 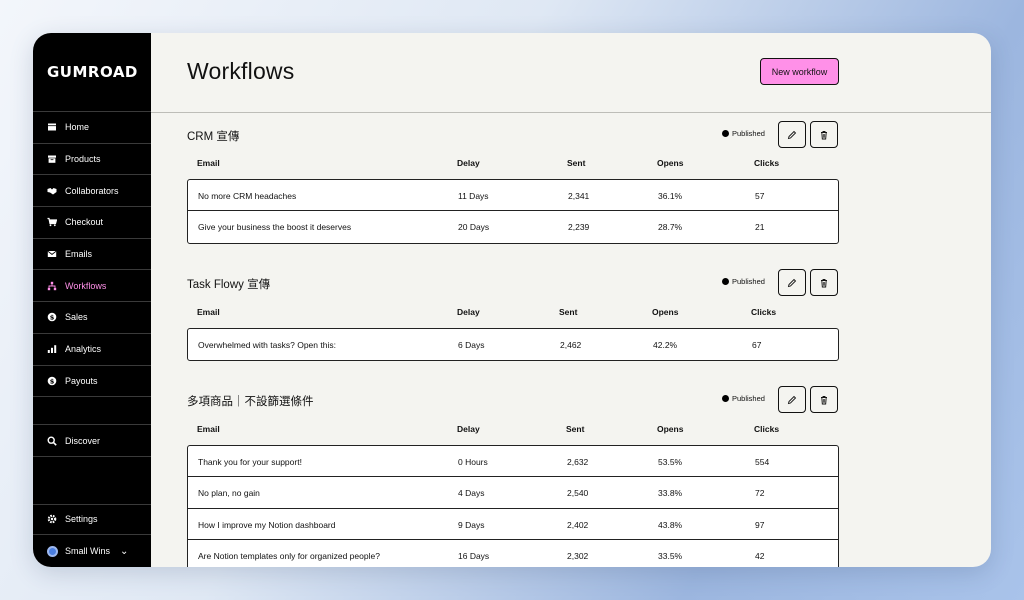 I want to click on status-label: Published, so click(x=748, y=398).